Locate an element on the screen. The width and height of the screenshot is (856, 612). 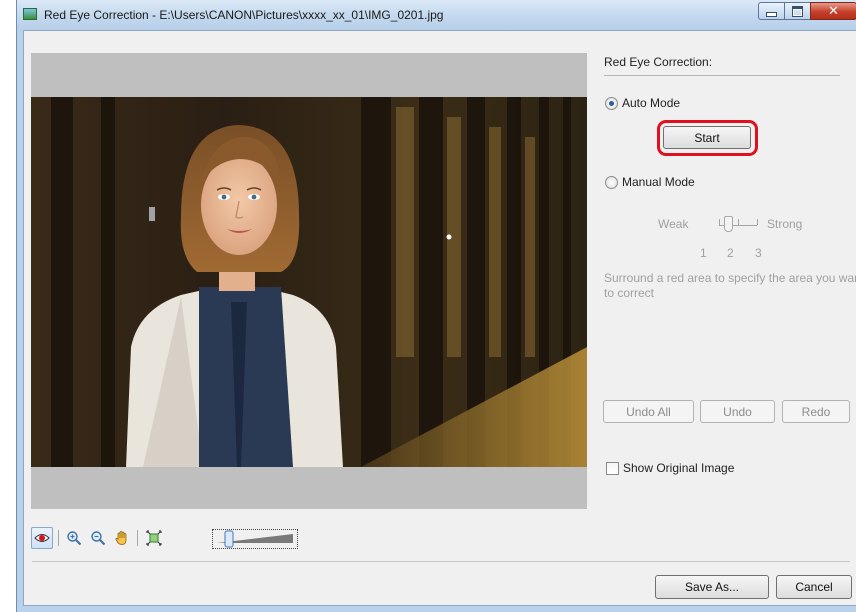
cancel-button: Cancel is located at coordinates (814, 587).